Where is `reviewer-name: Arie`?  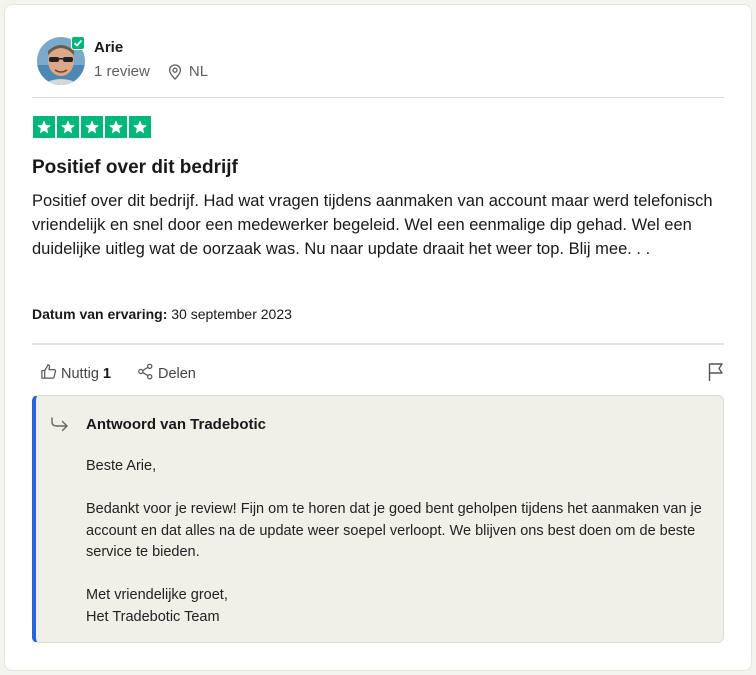 reviewer-name: Arie is located at coordinates (108, 47).